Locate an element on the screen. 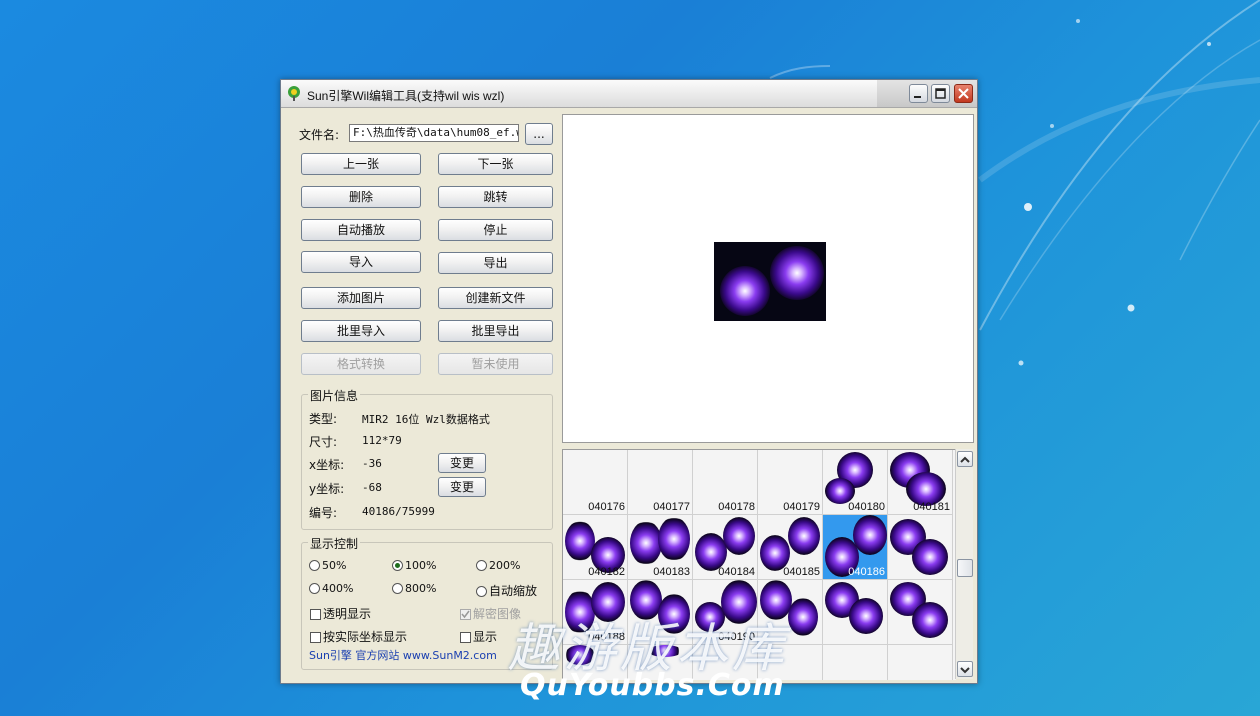 Image resolution: width=1260 pixels, height=716 pixels. thumbnail-number: 040185 is located at coordinates (801, 572).